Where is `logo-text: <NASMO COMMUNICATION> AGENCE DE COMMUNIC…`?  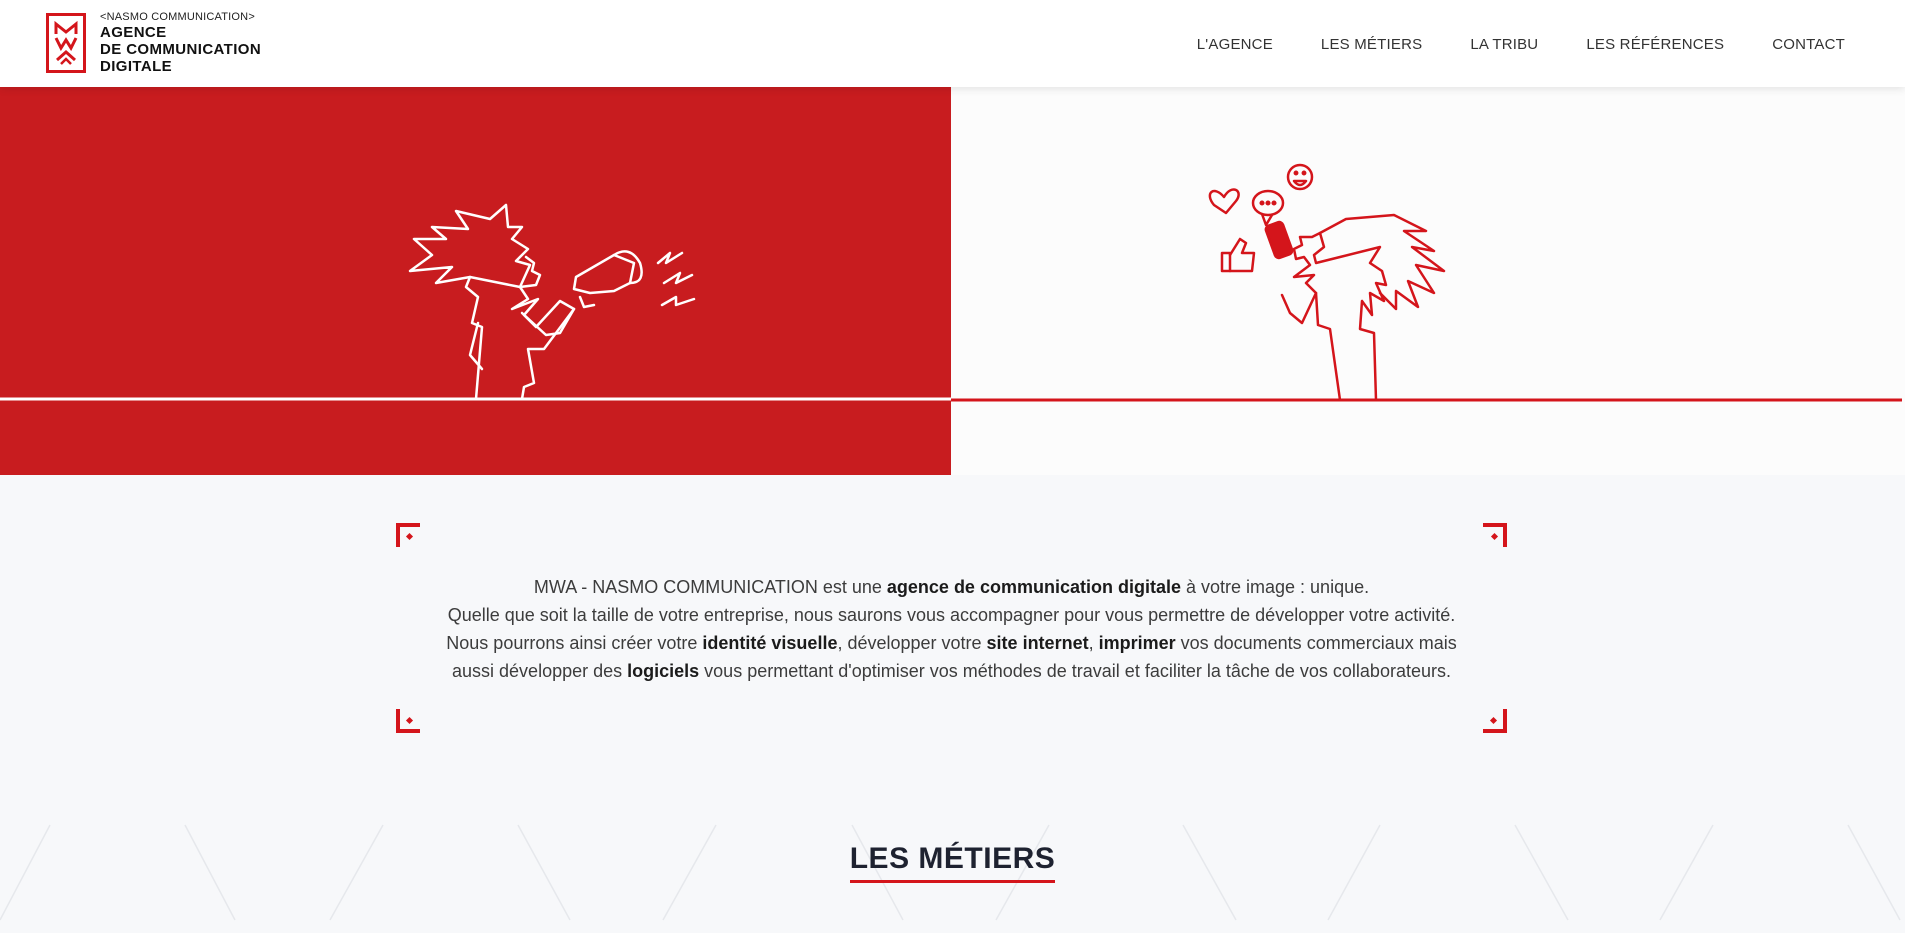 logo-text: <NASMO COMMUNICATION> AGENCE DE COMMUNIC… is located at coordinates (181, 43).